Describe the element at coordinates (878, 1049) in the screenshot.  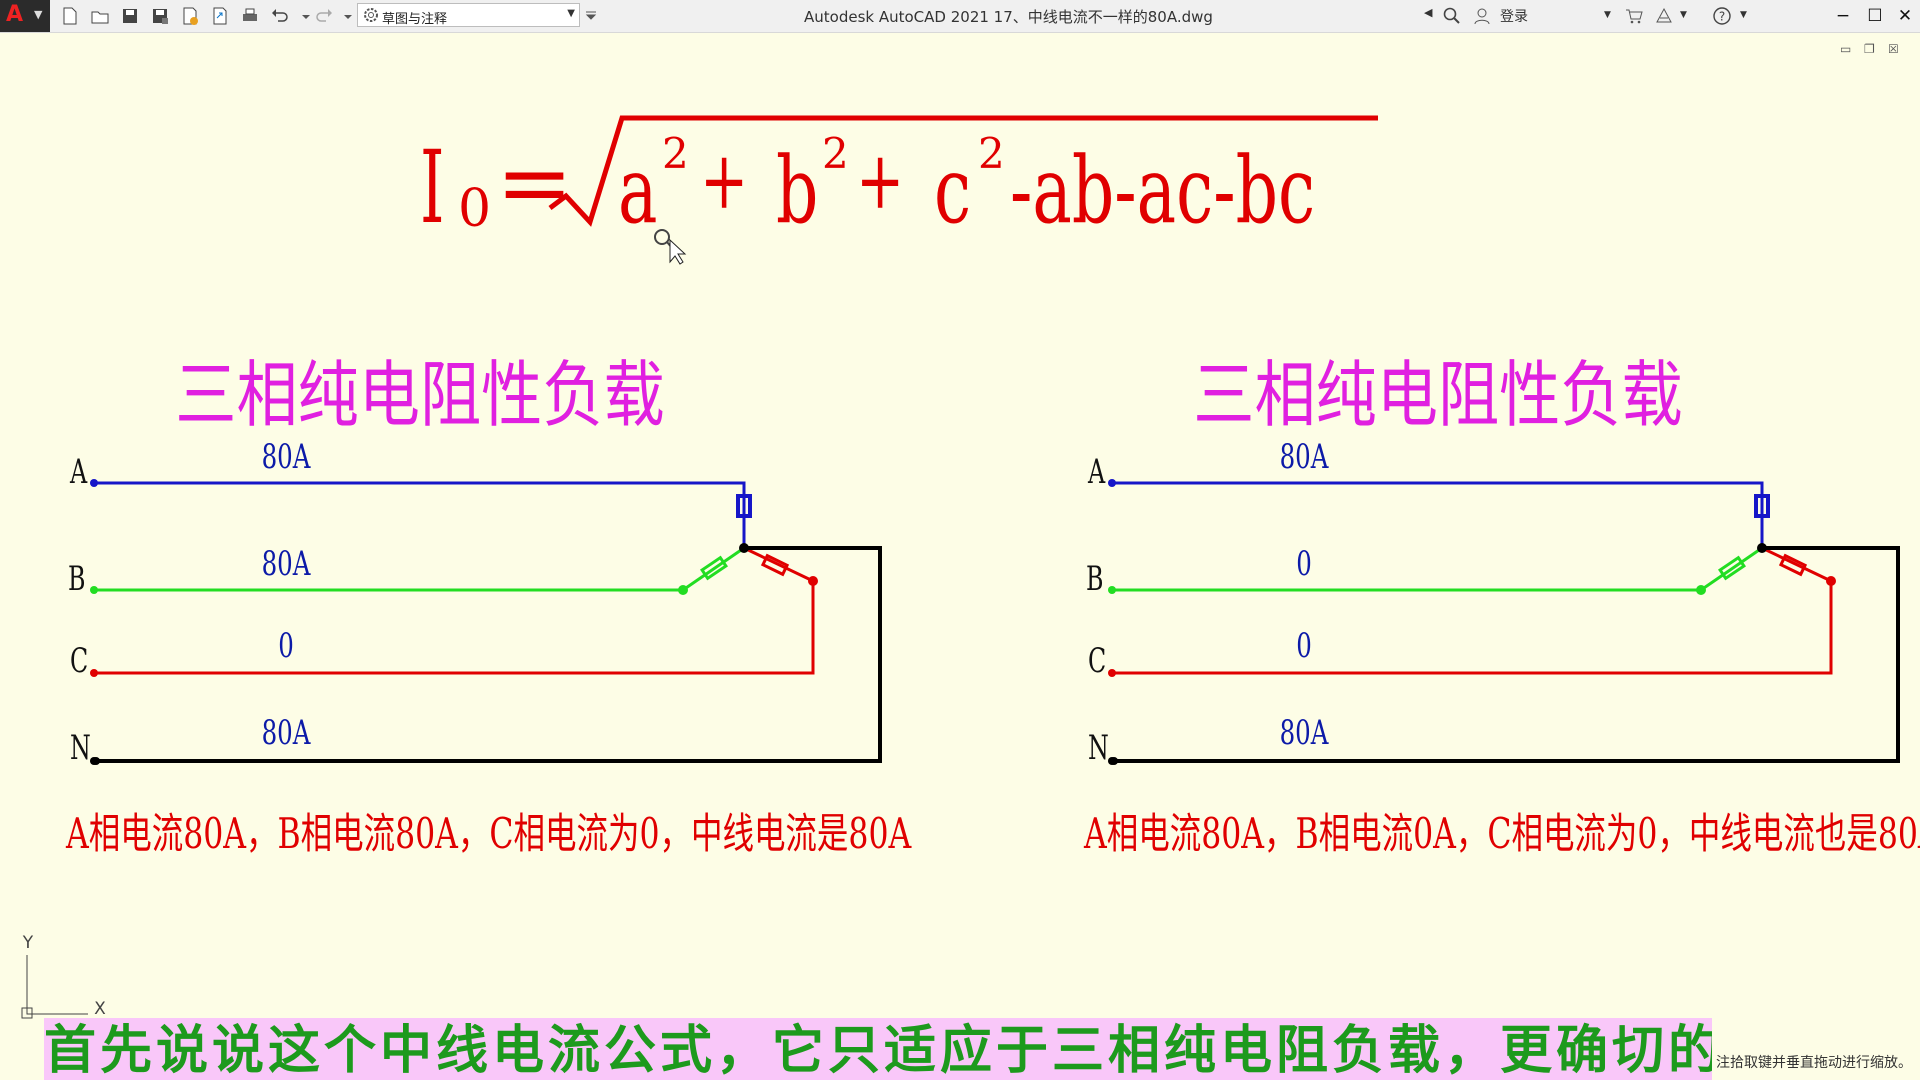
I see `video-subtitle: 首先说说这个中线电流公式，它只适应于三相纯电阻负载，更确切的说法是互成` at that location.